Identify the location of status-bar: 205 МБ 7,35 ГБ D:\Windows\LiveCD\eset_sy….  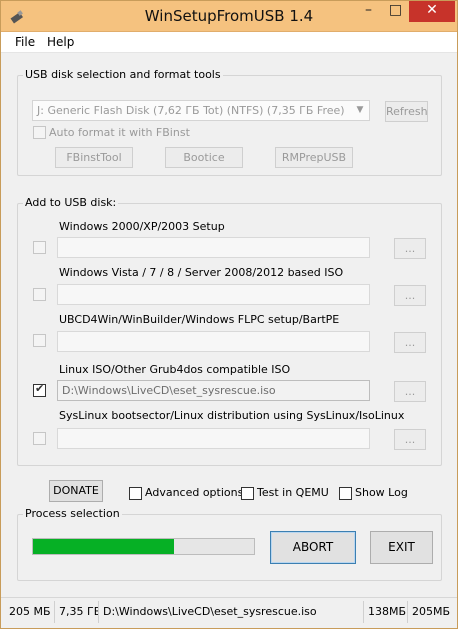
(229, 612).